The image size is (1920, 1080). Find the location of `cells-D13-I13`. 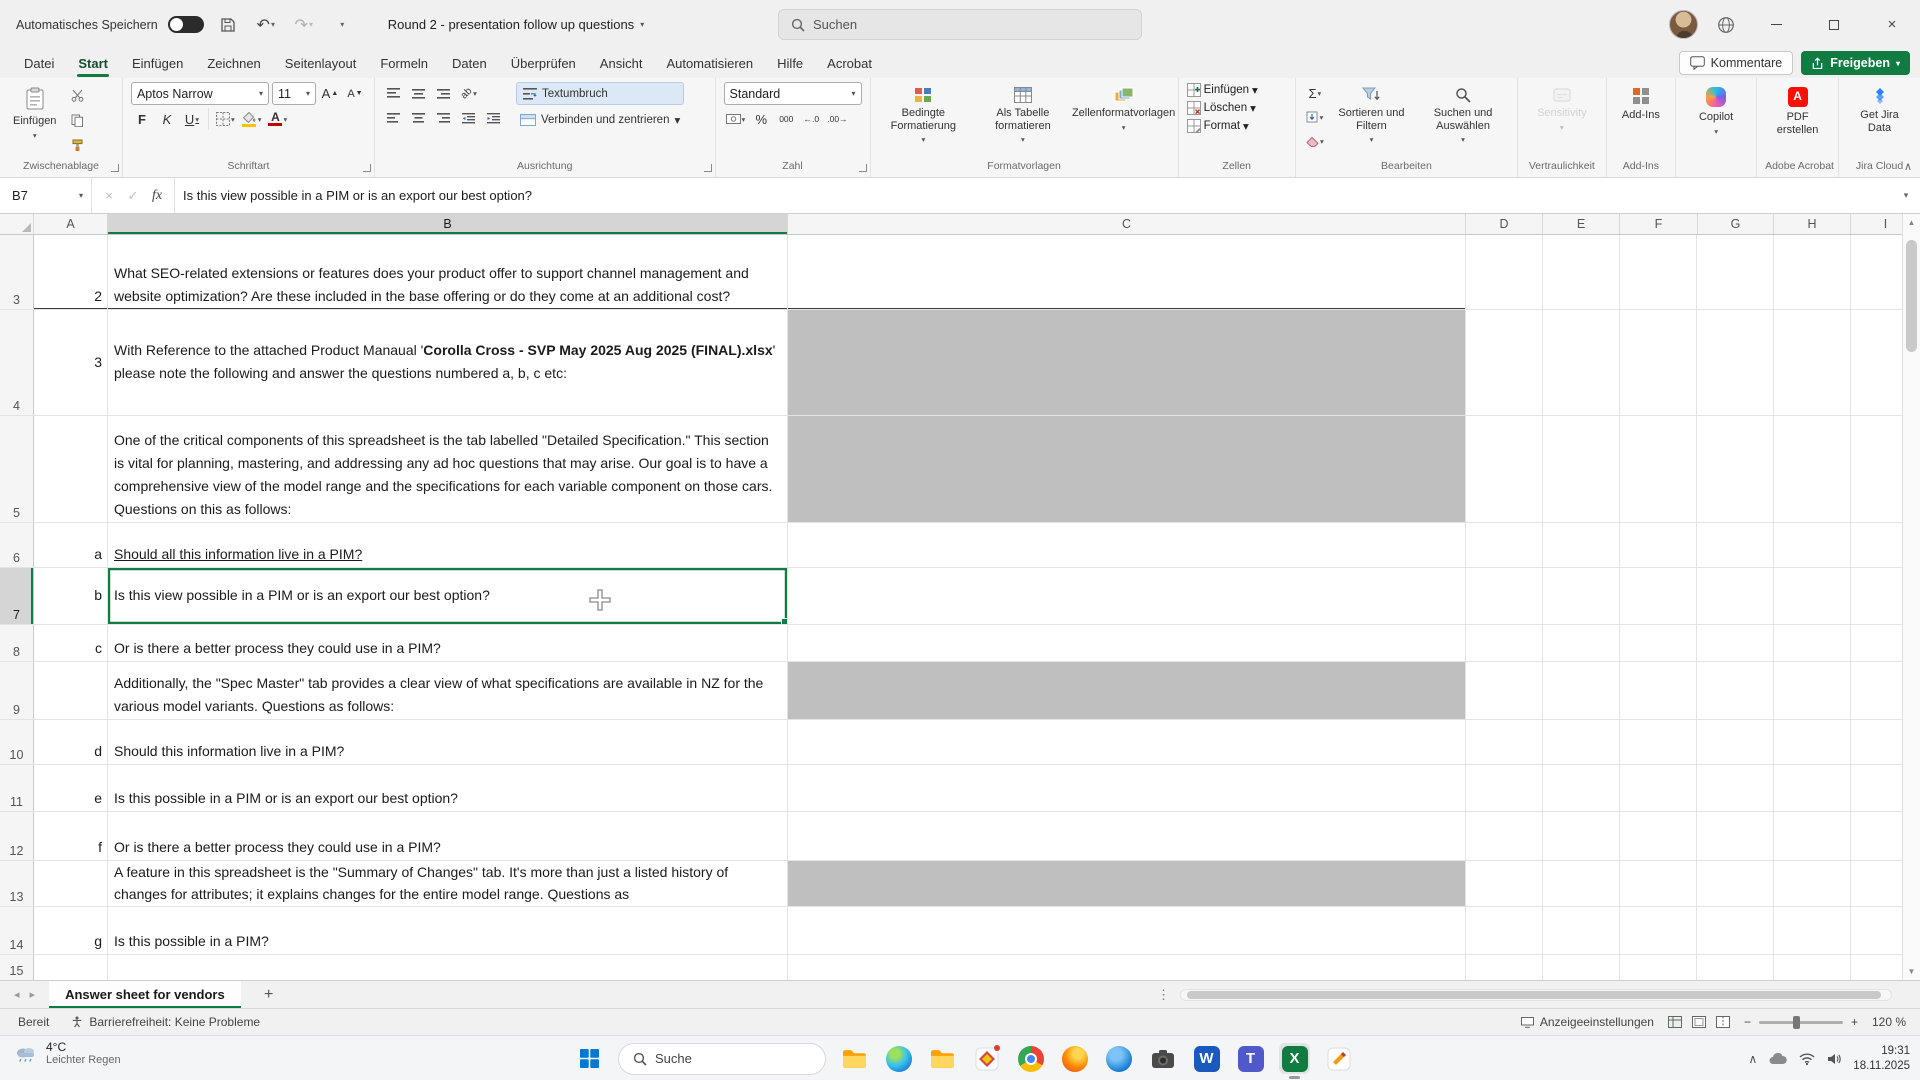

cells-D13-I13 is located at coordinates (1693, 883).